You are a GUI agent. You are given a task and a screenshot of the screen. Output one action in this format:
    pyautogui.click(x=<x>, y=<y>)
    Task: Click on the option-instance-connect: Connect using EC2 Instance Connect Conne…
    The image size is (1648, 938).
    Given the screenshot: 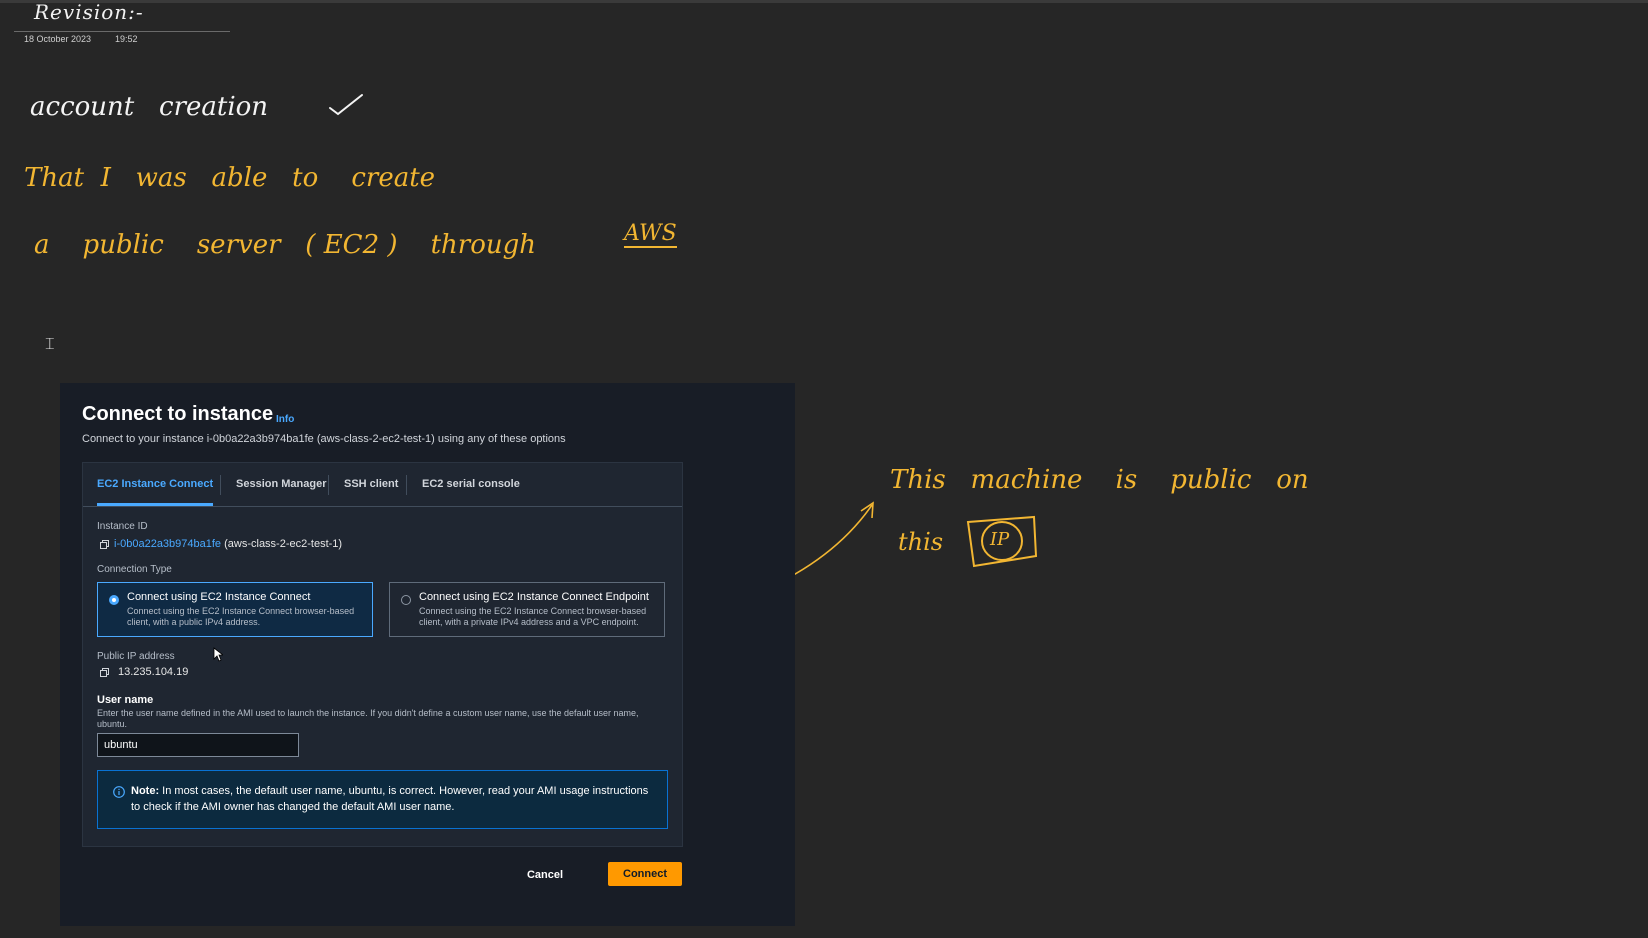 What is the action you would take?
    pyautogui.click(x=235, y=609)
    